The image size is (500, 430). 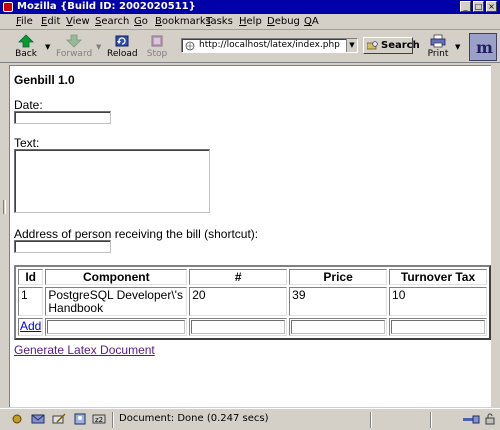 What do you see at coordinates (4, 236) in the screenshot?
I see `sidebar-splitter` at bounding box center [4, 236].